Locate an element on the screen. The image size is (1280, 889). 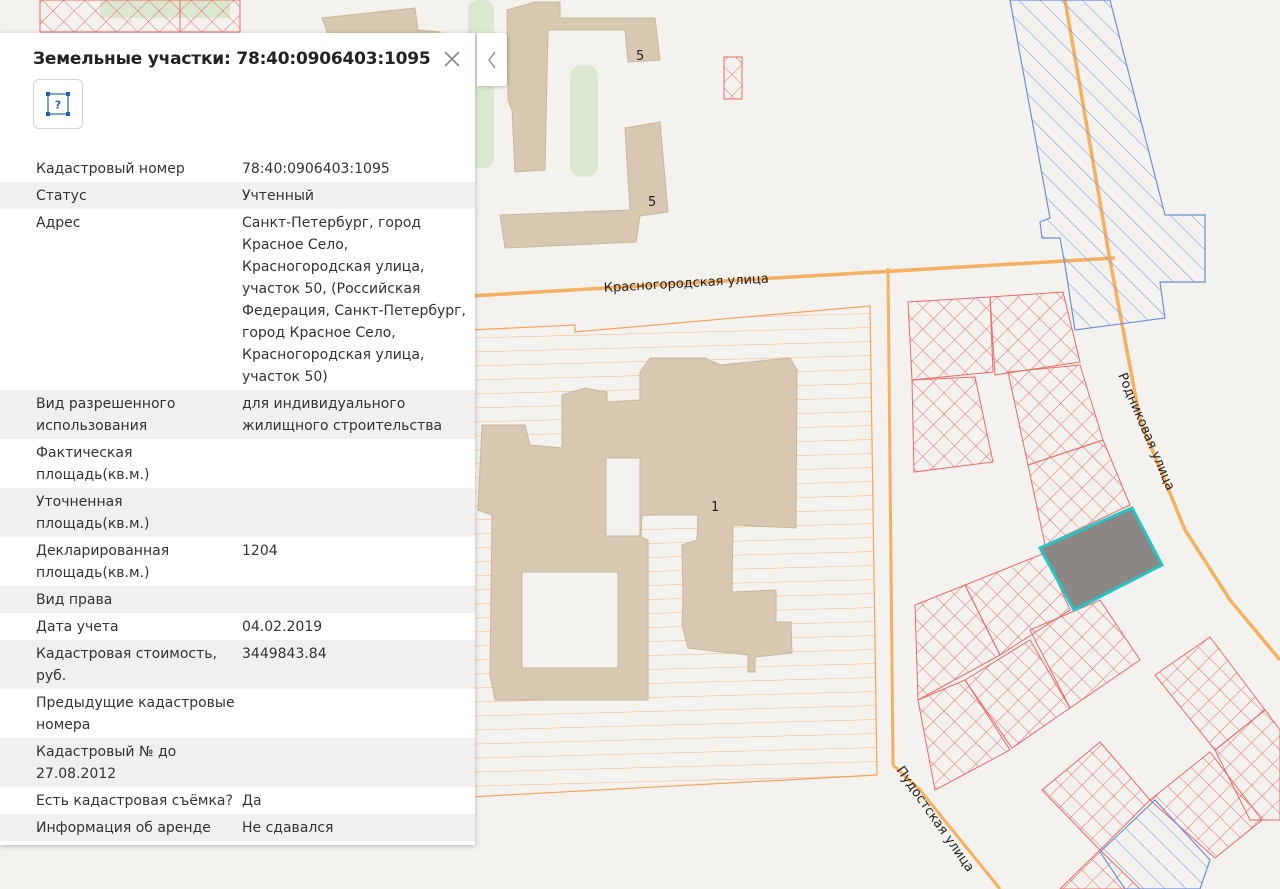
property-value: 78:40:0906403:1095 is located at coordinates (316, 169).